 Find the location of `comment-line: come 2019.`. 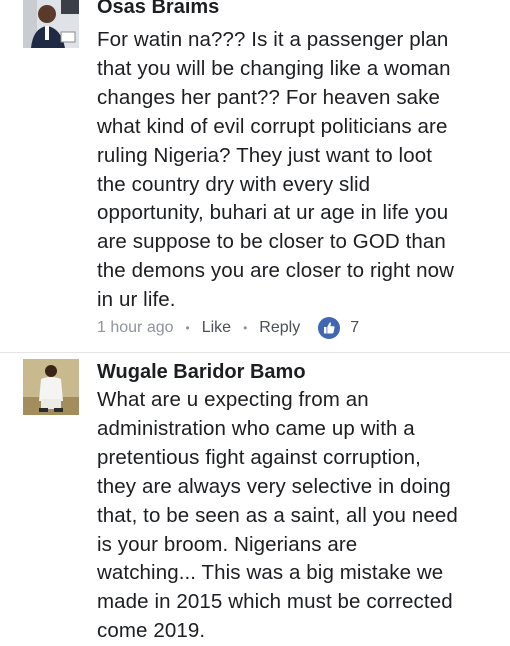

comment-line: come 2019. is located at coordinates (151, 631).